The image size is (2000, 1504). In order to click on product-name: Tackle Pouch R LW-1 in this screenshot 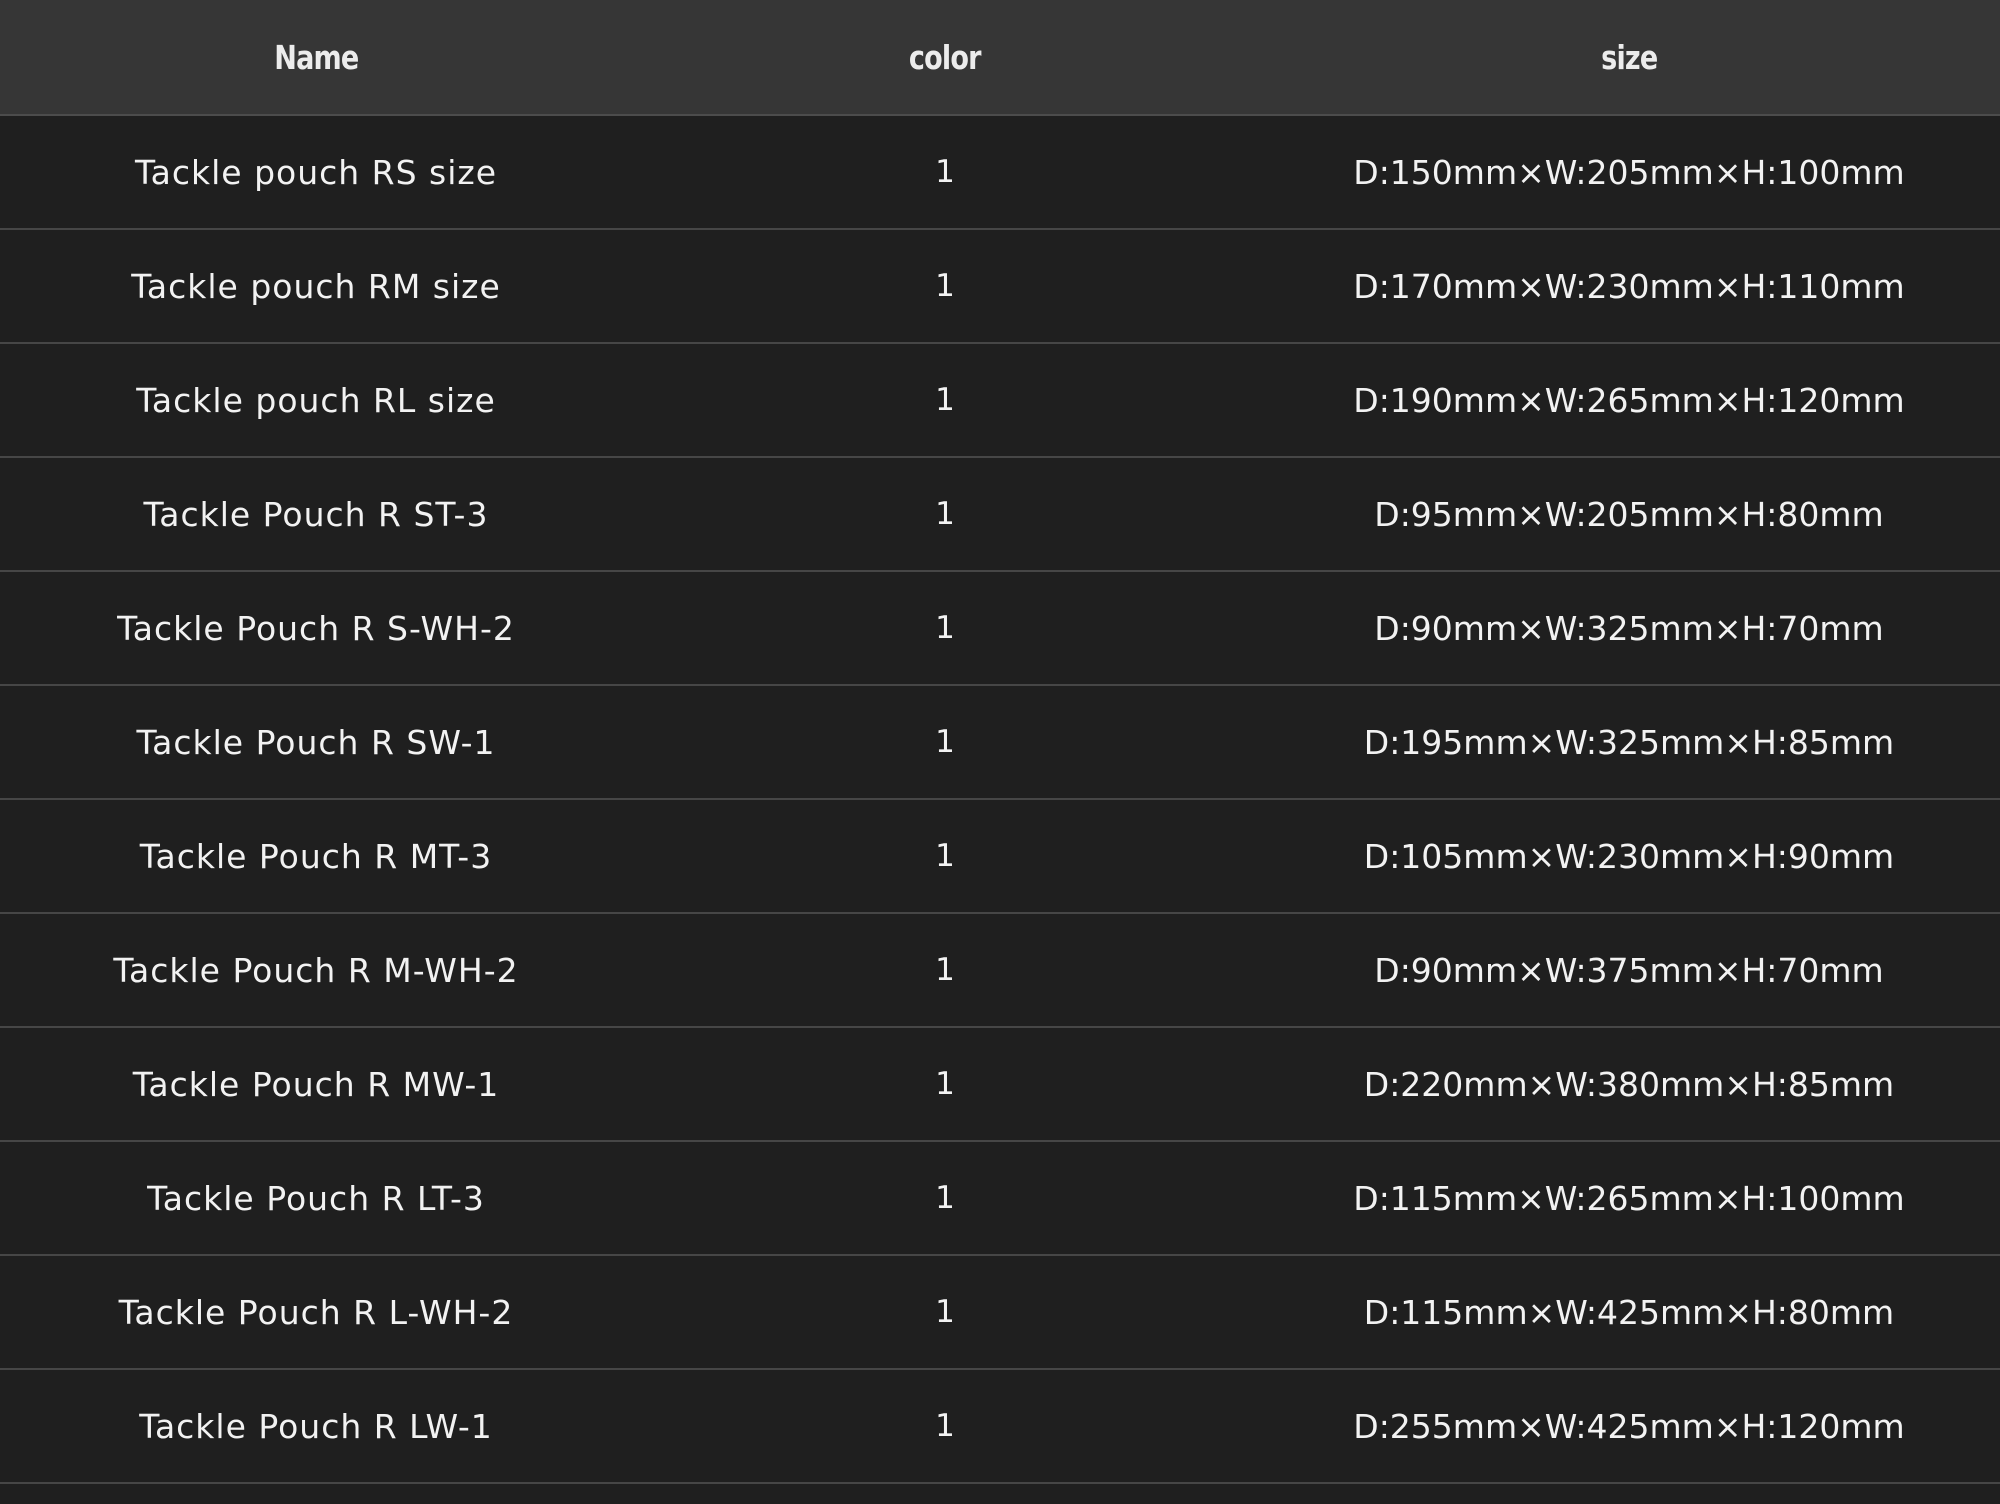, I will do `click(316, 1426)`.